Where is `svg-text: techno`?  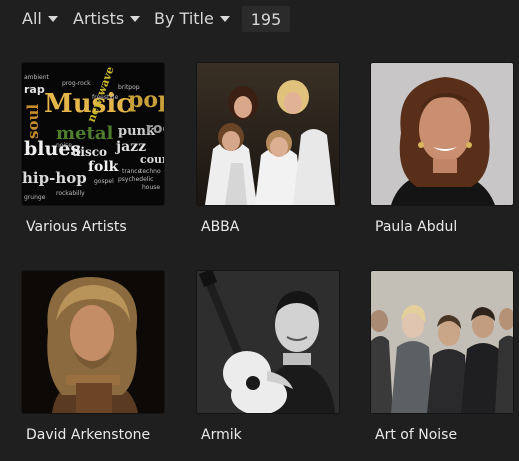
svg-text: techno is located at coordinates (150, 171).